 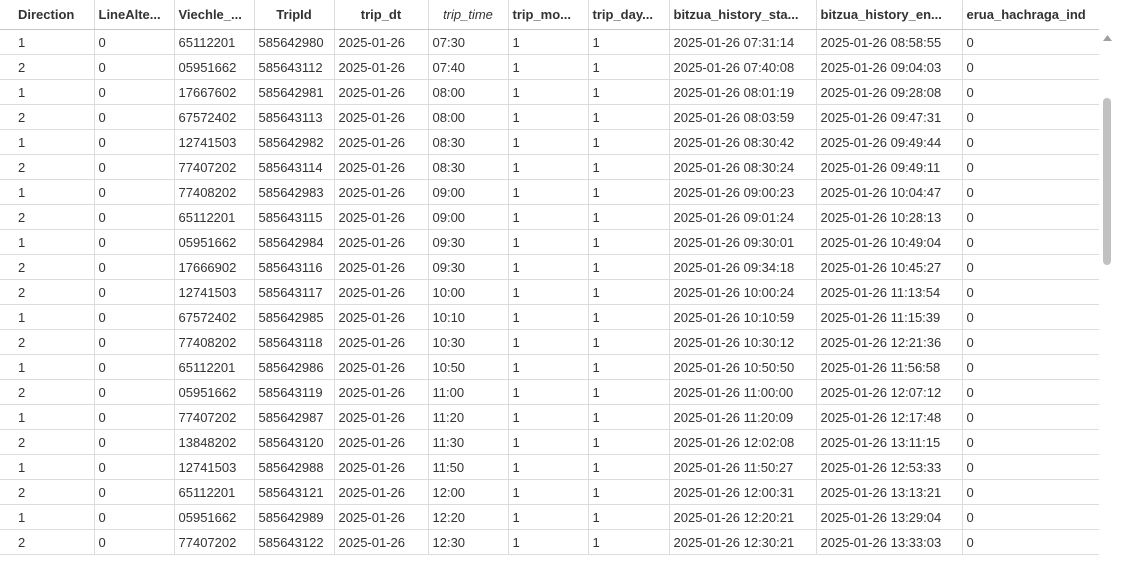 I want to click on cell-bitzua-history-start: 2025-01-26 09:00:23, so click(x=743, y=192).